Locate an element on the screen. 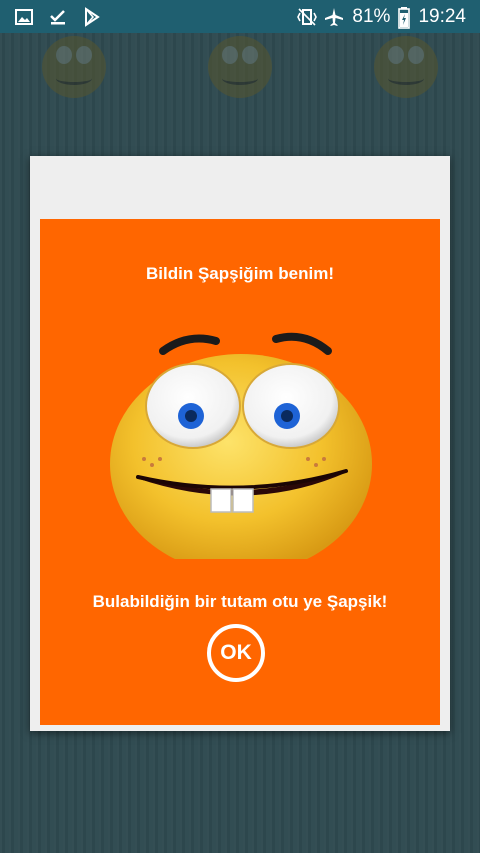 The width and height of the screenshot is (480, 853). clock: 19:24 is located at coordinates (442, 16).